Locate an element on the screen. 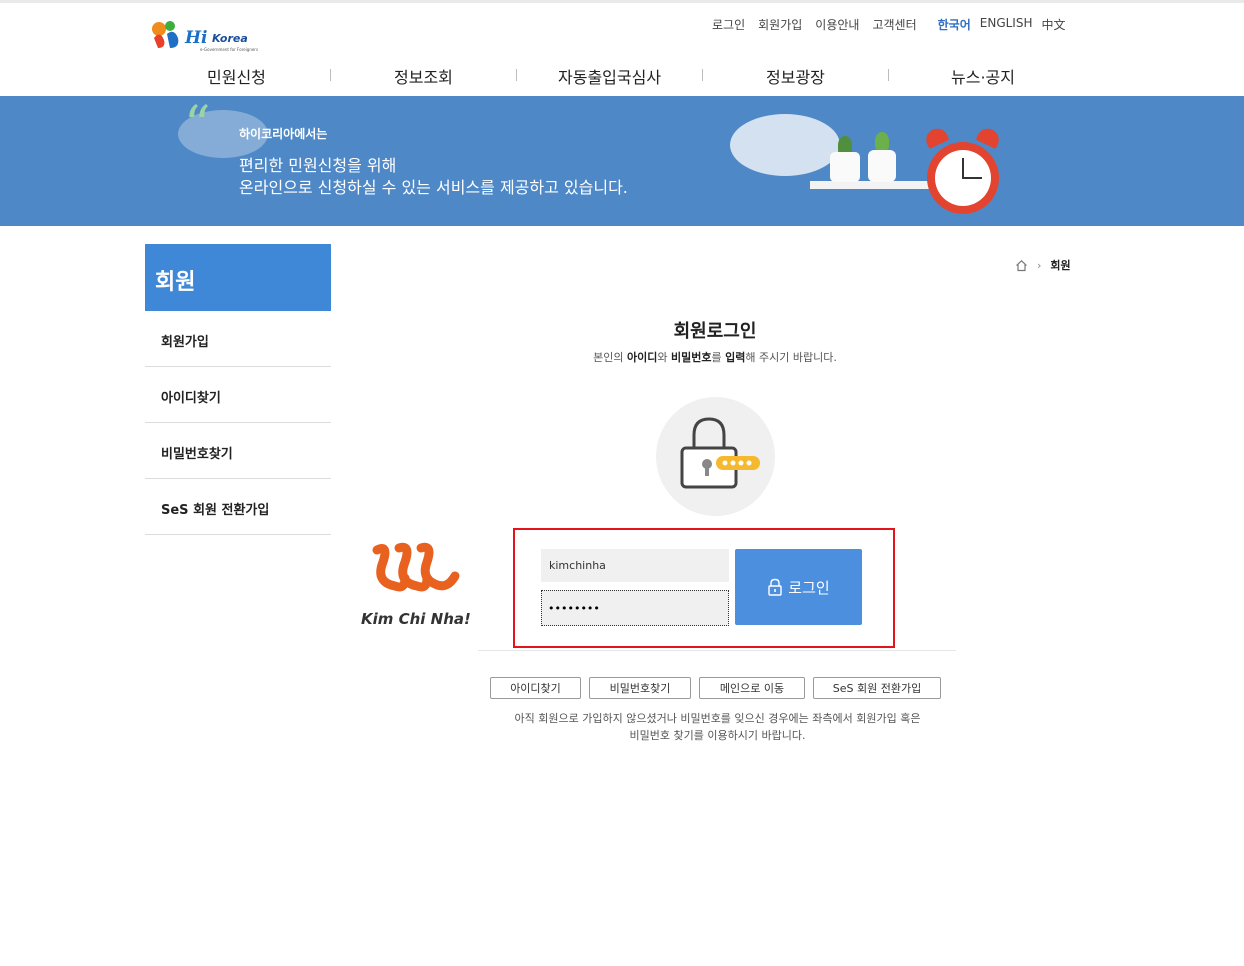  logo-word: Hi is located at coordinates (196, 38).